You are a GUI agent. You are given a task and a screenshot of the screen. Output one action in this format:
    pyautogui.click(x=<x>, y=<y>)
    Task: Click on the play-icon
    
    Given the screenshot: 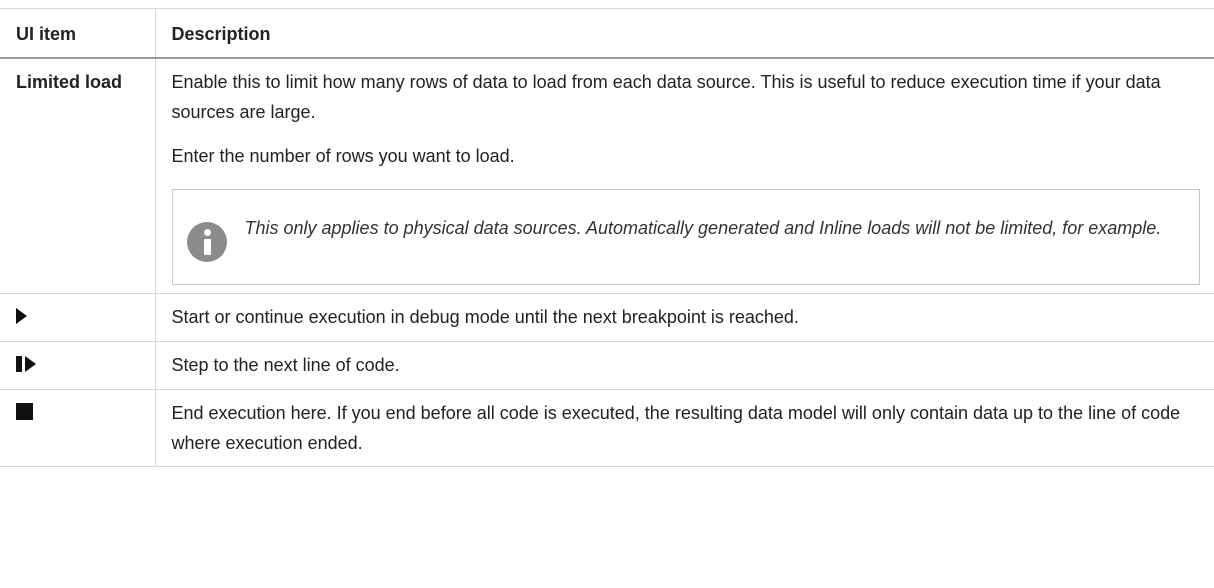 What is the action you would take?
    pyautogui.click(x=21, y=316)
    